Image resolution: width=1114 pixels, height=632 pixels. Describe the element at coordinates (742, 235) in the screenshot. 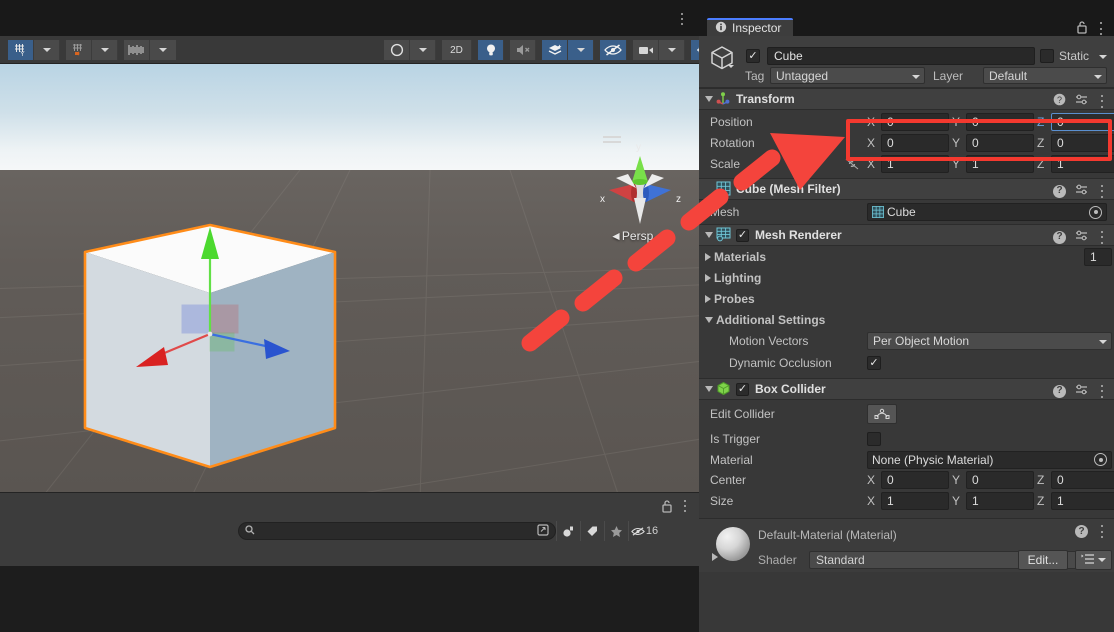

I see `mesh-renderer-enabled-checkbox: ✓` at that location.